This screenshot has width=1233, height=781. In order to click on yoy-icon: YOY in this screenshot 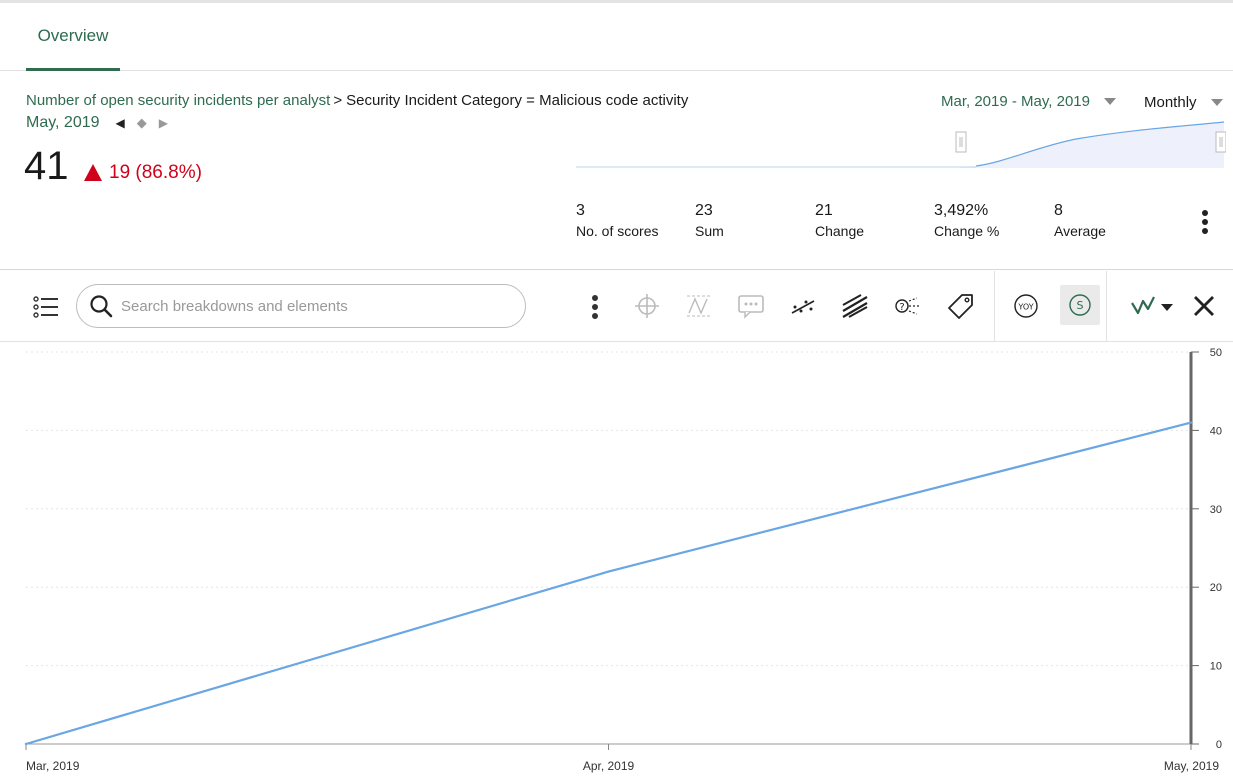, I will do `click(1026, 306)`.